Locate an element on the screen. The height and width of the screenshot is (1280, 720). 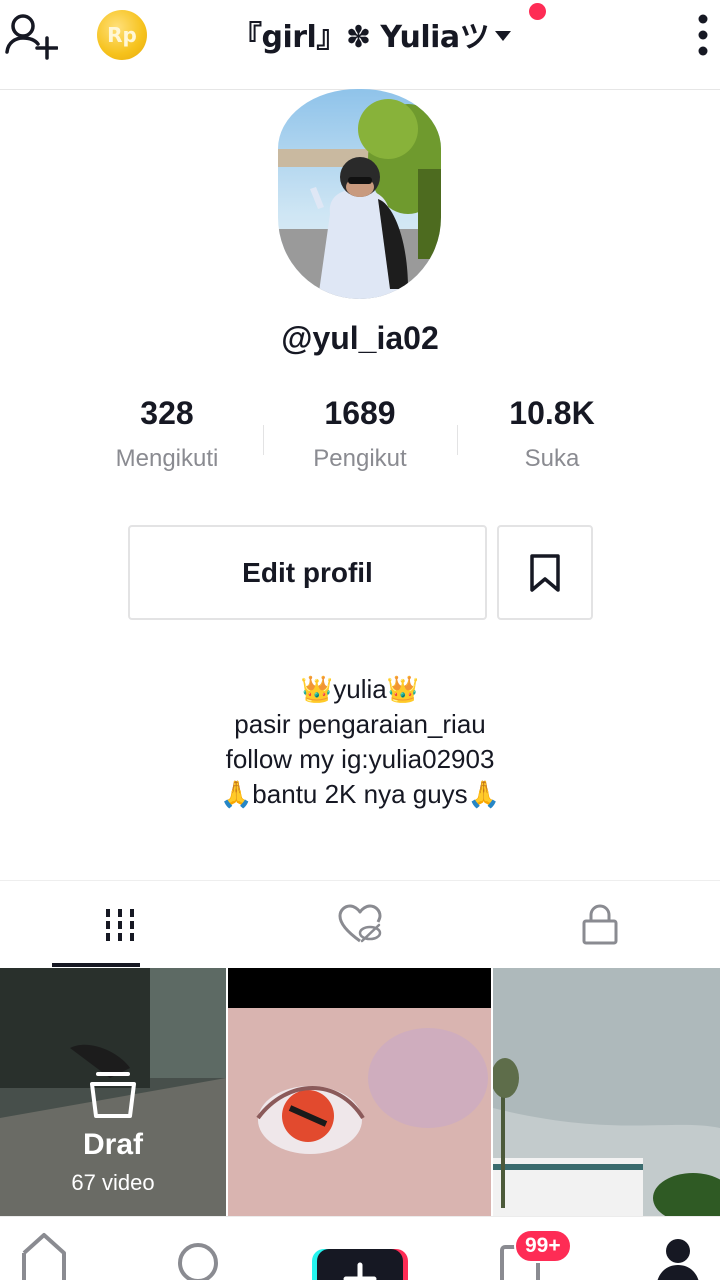
caret-down-icon is located at coordinates (503, 36).